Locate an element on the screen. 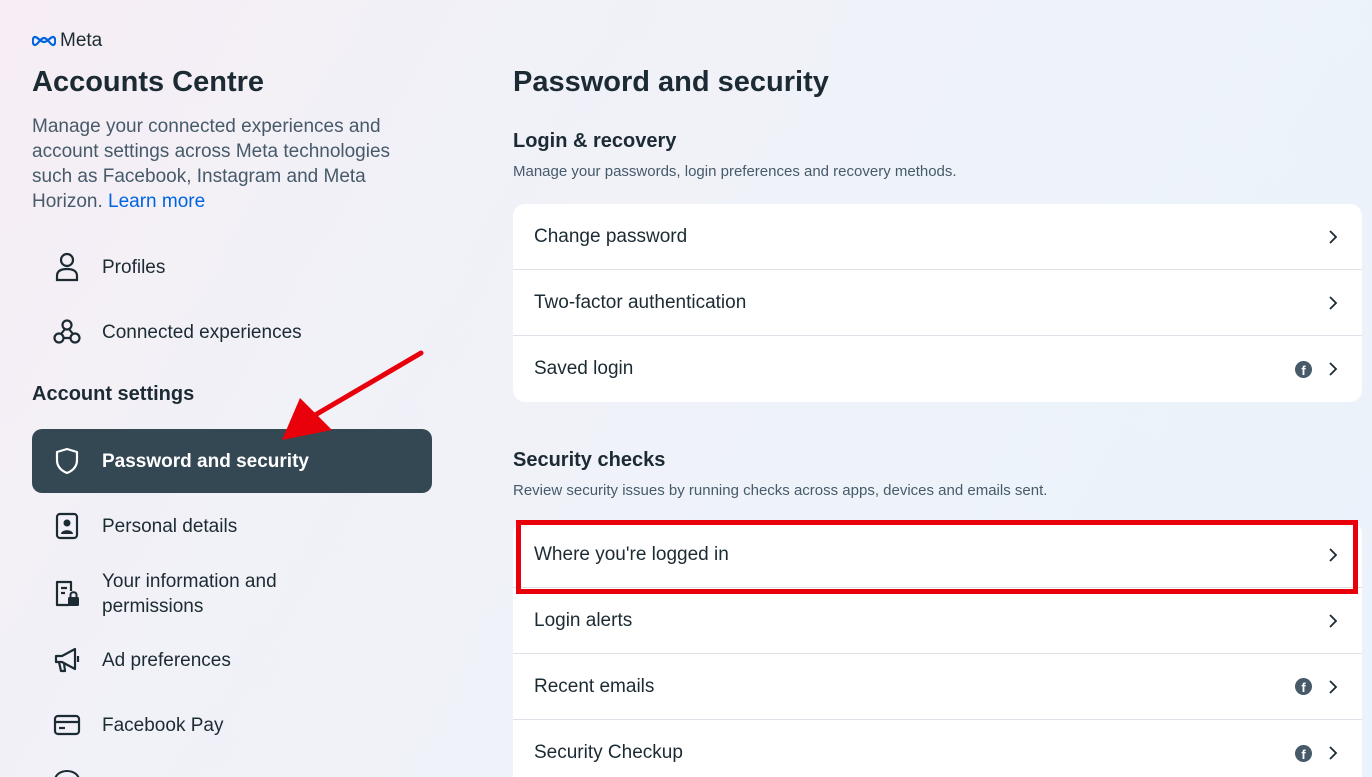 The height and width of the screenshot is (777, 1372). row-label: Change password is located at coordinates (611, 236).